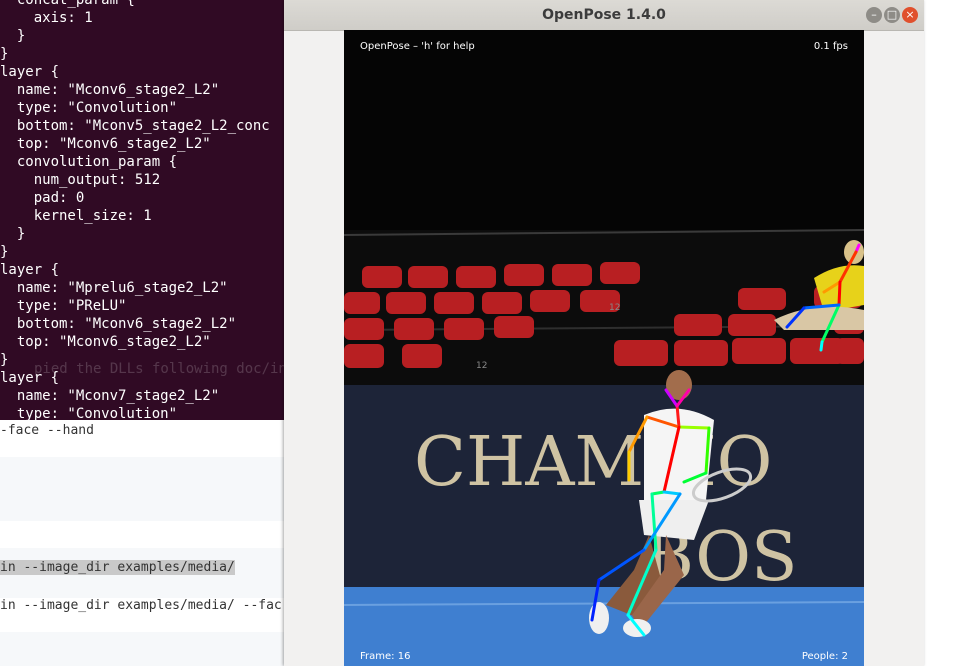 This screenshot has height=666, width=963. I want to click on window-title: OpenPose 1.4.0, so click(604, 15).